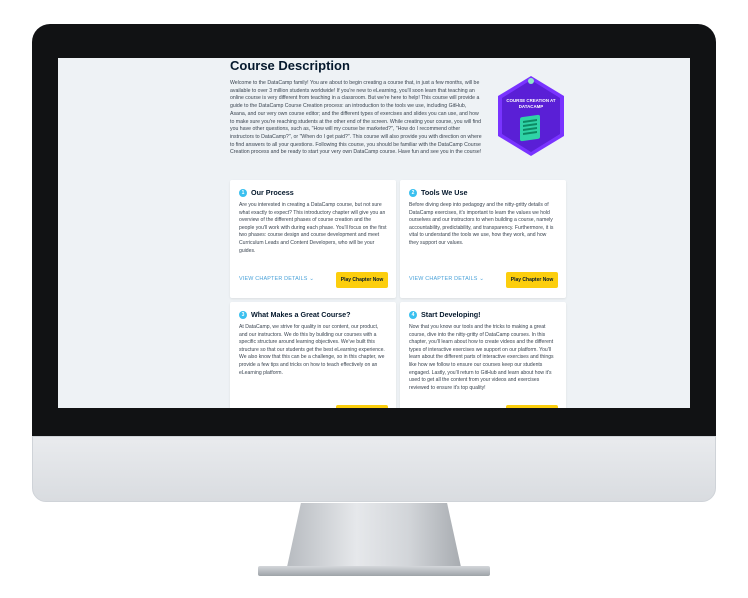 The image size is (748, 598). Describe the element at coordinates (444, 192) in the screenshot. I see `chapter-title-text: Tools We Use` at that location.